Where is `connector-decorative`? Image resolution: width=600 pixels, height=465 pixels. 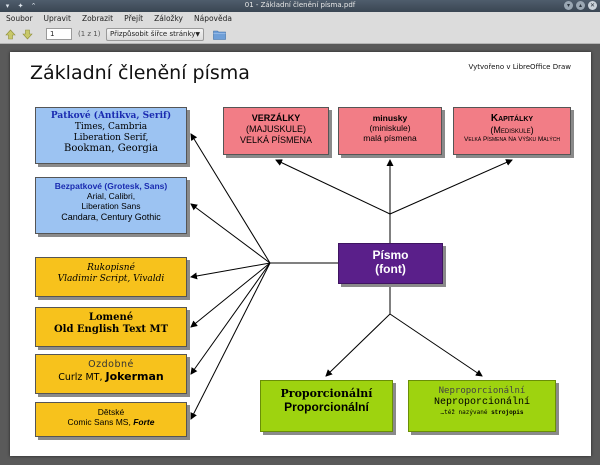
connector-decorative is located at coordinates (230, 318).